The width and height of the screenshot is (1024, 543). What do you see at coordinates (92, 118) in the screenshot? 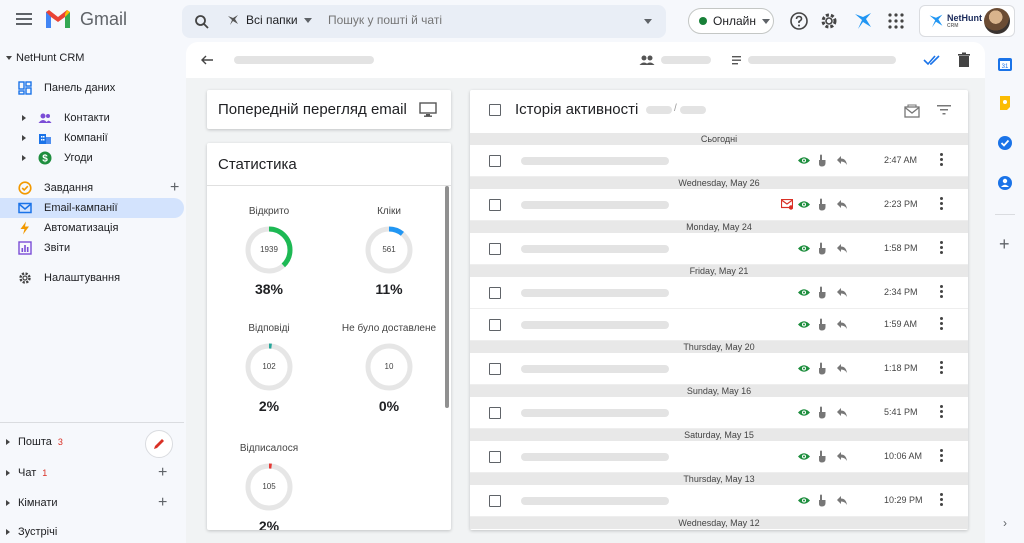
I see `sidebar-item-contacts: Контакти` at bounding box center [92, 118].